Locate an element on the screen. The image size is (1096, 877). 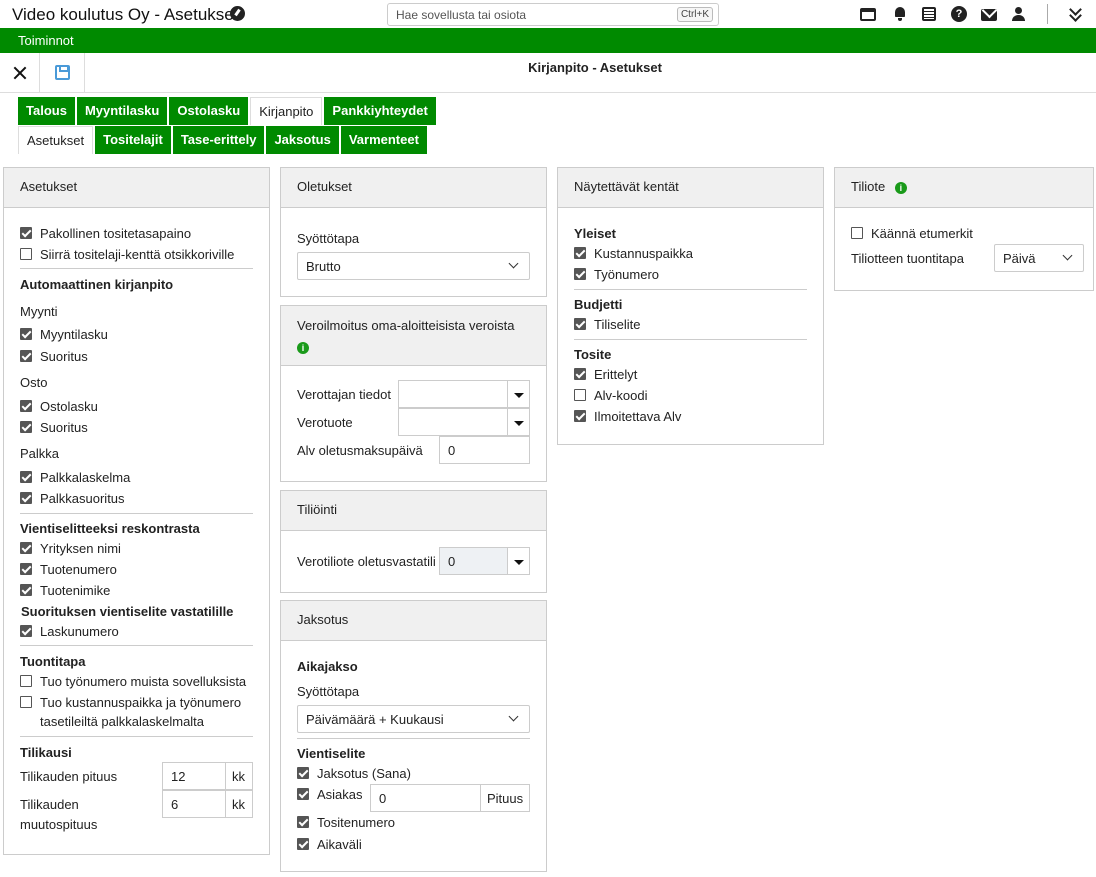
field-label: Verottajan tiedot is located at coordinates (344, 394).